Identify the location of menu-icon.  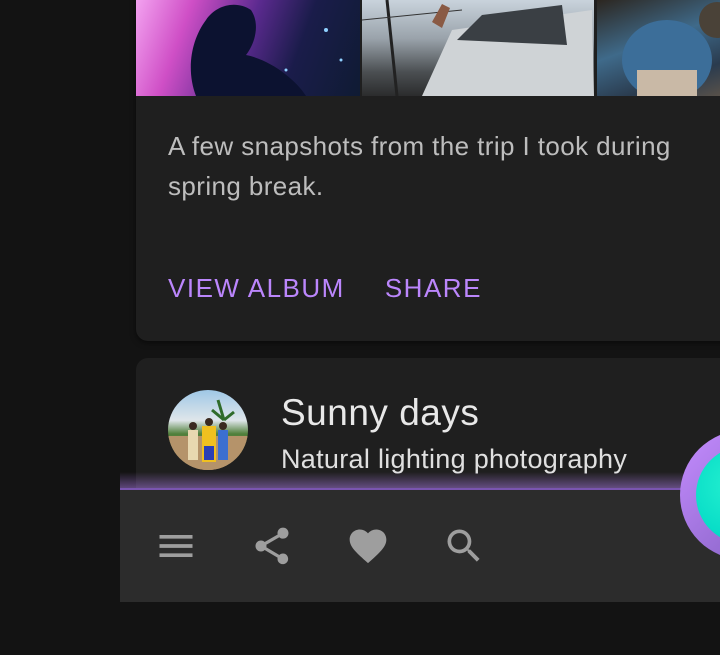
(176, 546).